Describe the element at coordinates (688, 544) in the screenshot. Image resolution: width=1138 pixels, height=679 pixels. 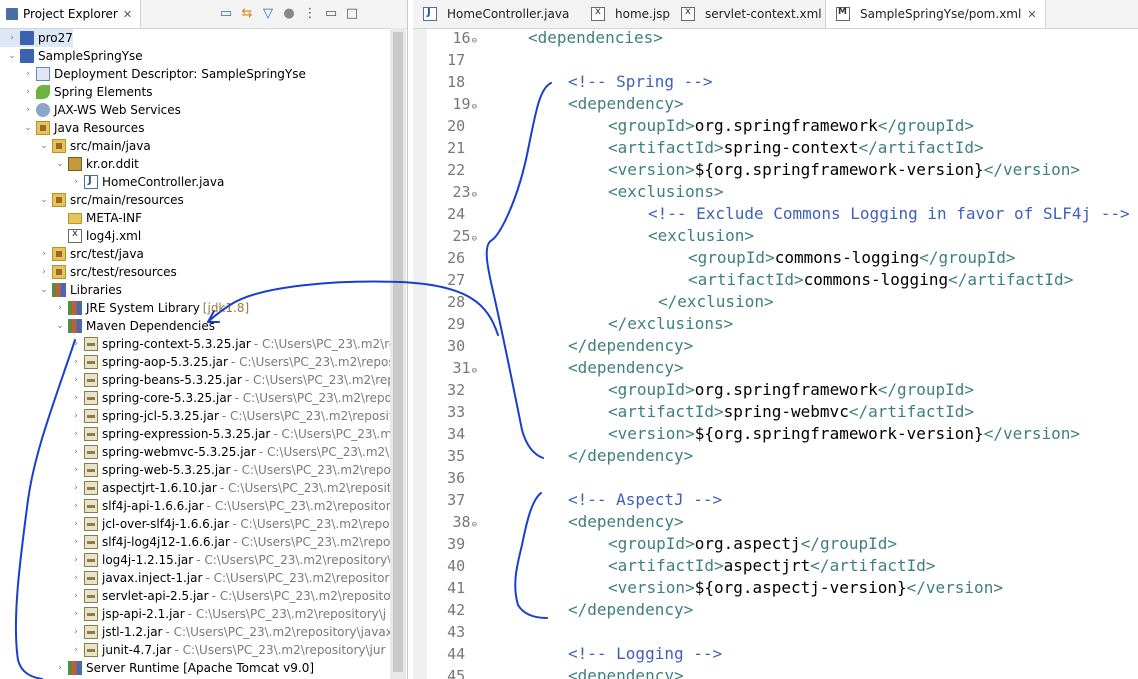
I see `code-line: <groupId>org.aspectj</groupId>` at that location.